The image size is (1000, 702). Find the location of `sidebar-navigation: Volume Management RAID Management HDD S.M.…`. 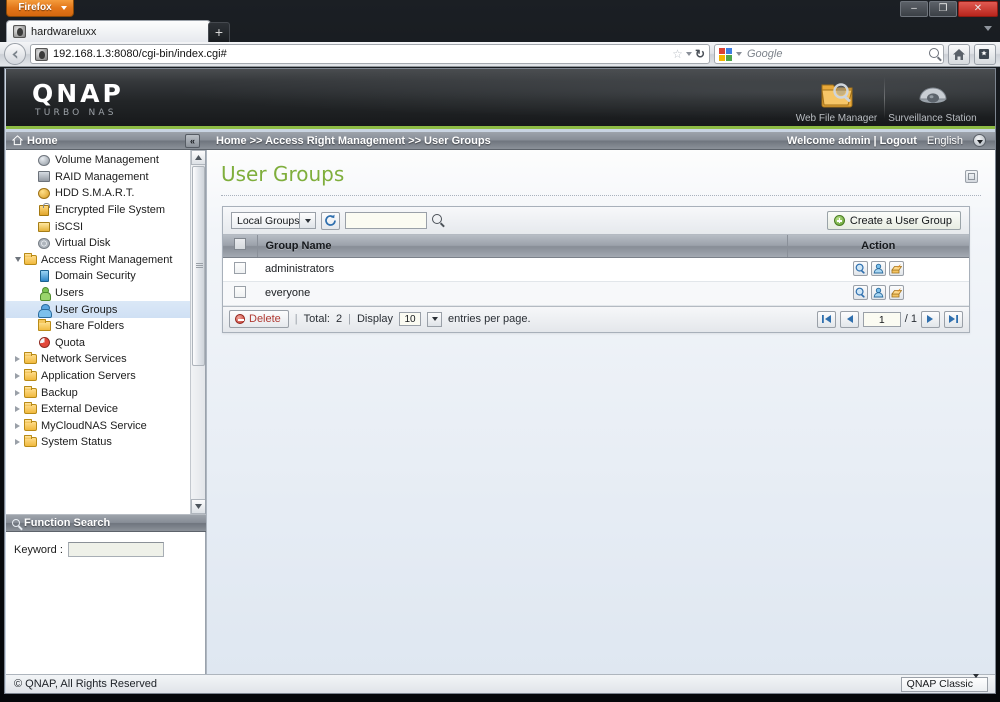

sidebar-navigation: Volume Management RAID Management HDD S.M.… is located at coordinates (106, 332).